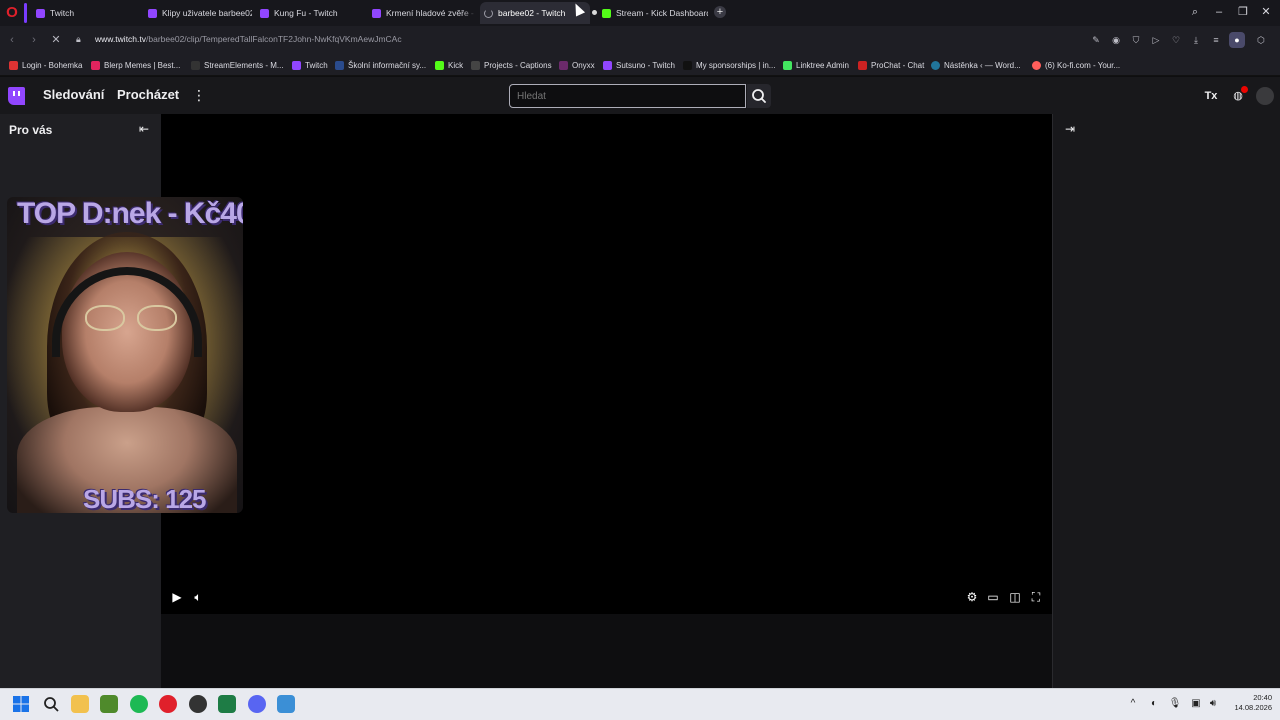 This screenshot has height=720, width=1280. What do you see at coordinates (177, 597) in the screenshot?
I see `play-button-icon: ▶` at bounding box center [177, 597].